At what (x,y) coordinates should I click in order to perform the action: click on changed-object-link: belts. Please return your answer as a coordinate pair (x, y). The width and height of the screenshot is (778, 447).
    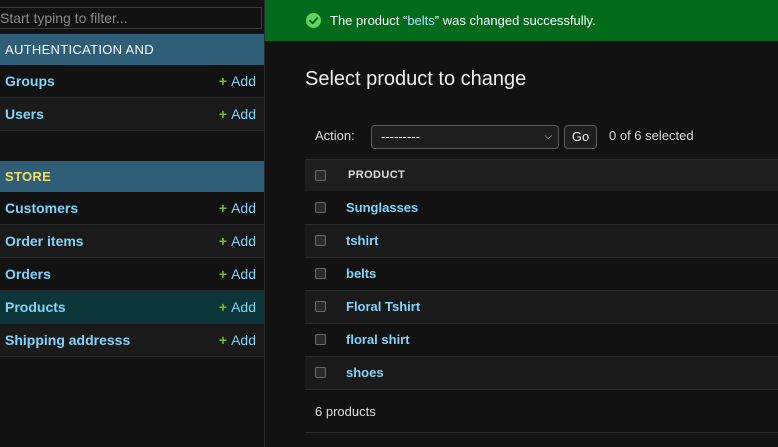
    Looking at the image, I should click on (420, 20).